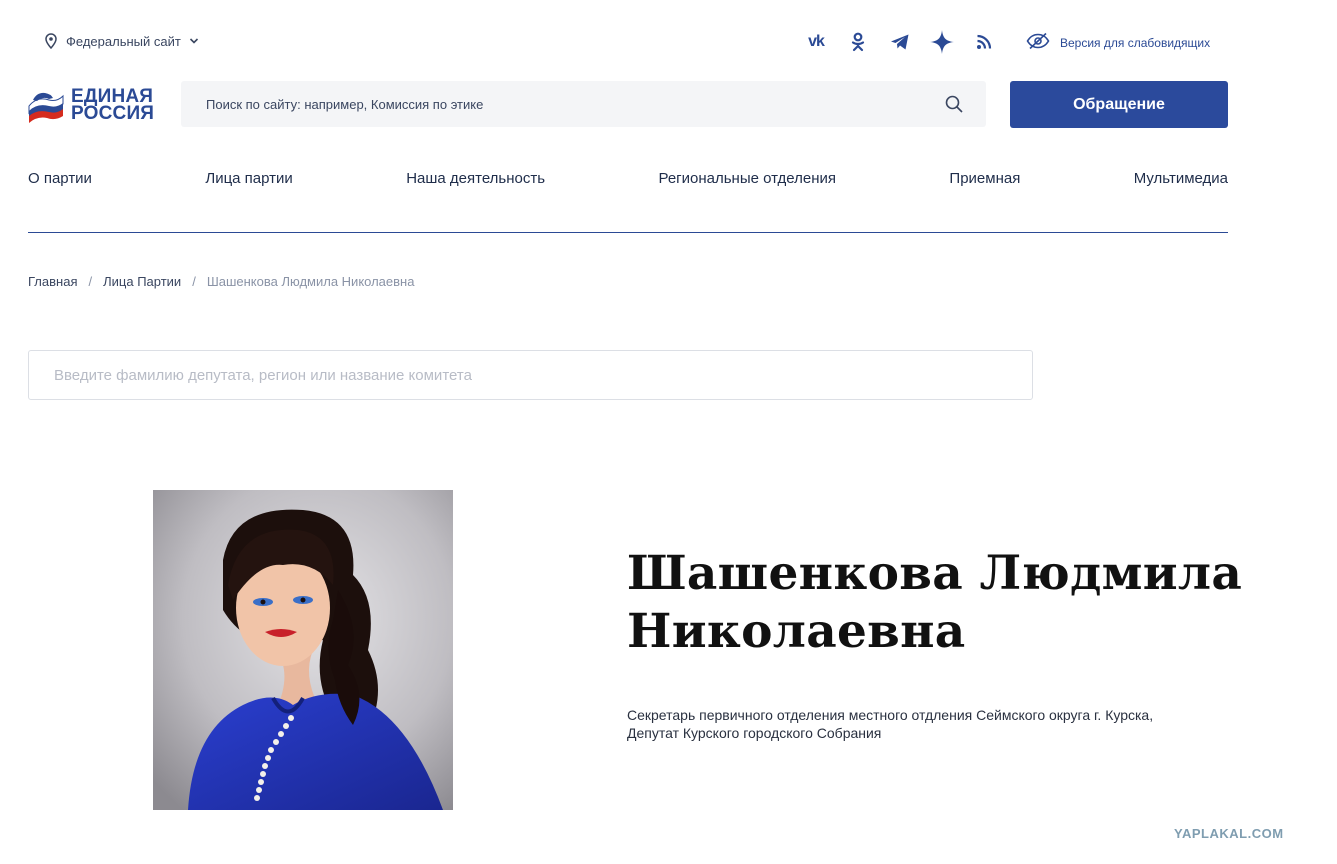 The image size is (1337, 864). I want to click on rss-icon, so click(984, 42).